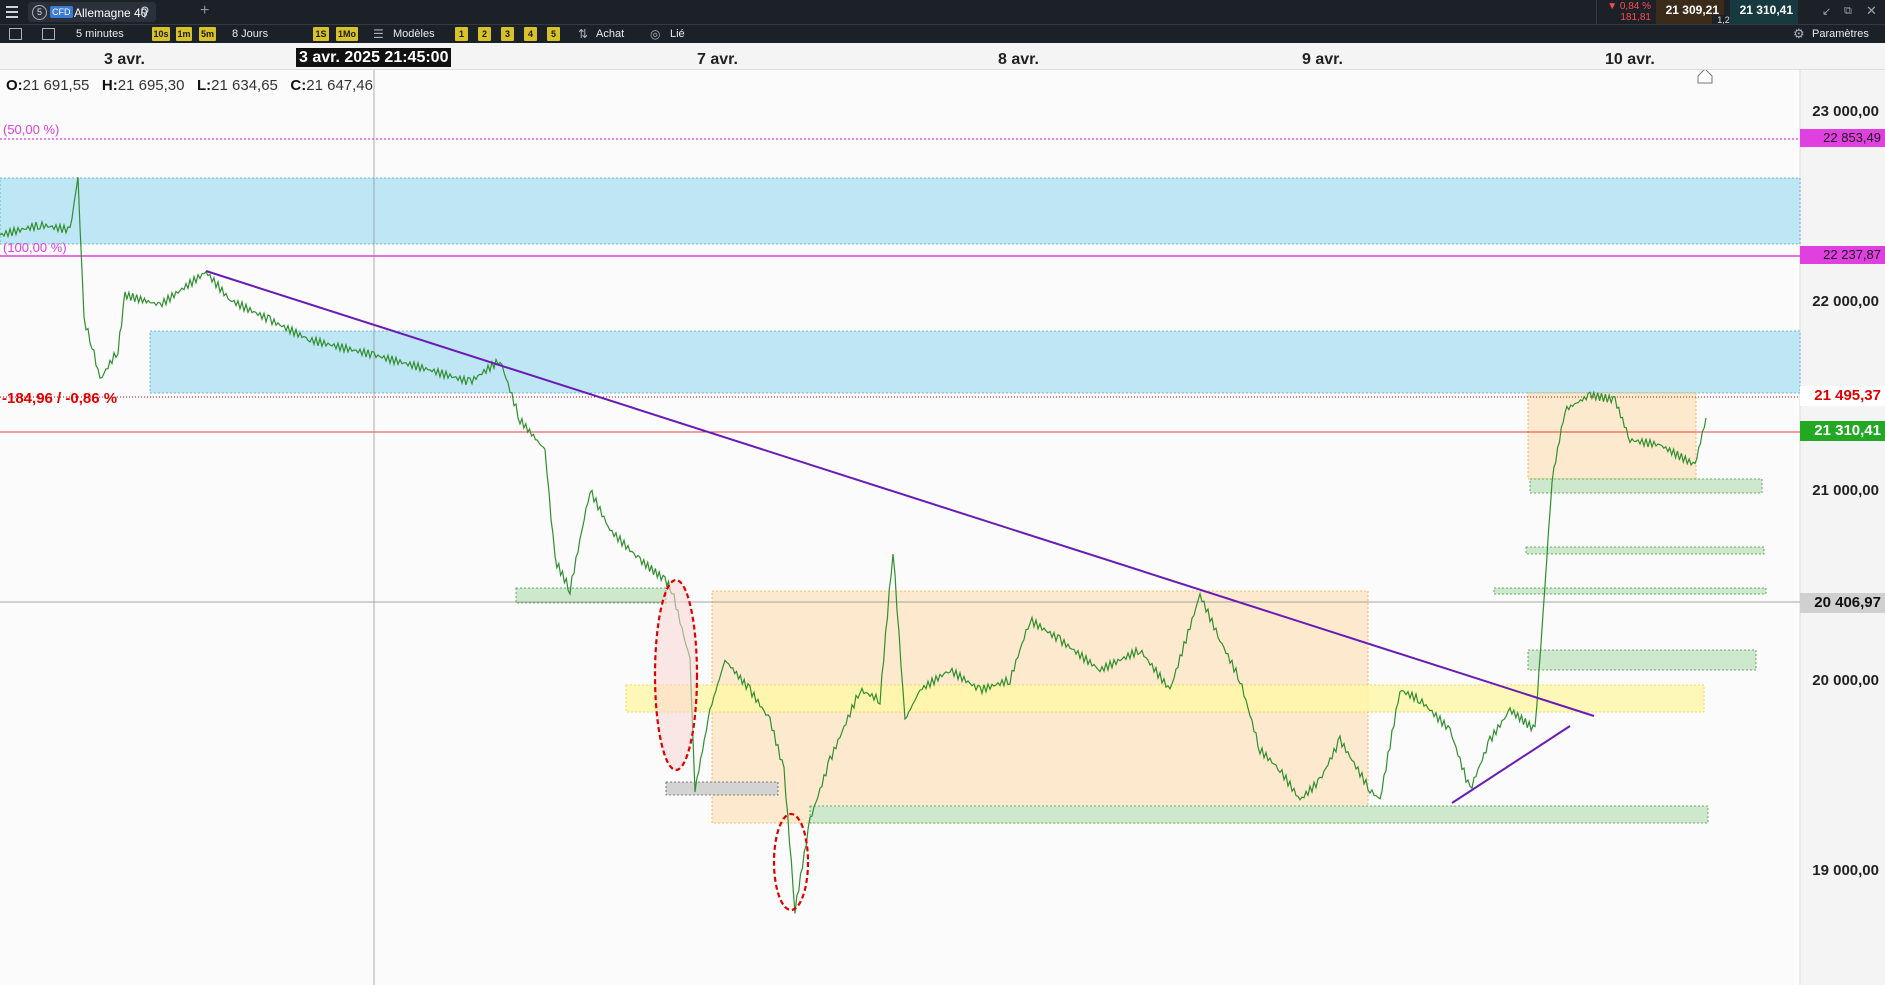 The width and height of the screenshot is (1885, 985). What do you see at coordinates (1842, 138) in the screenshot?
I see `fib-50-price-tag: 22 853,49` at bounding box center [1842, 138].